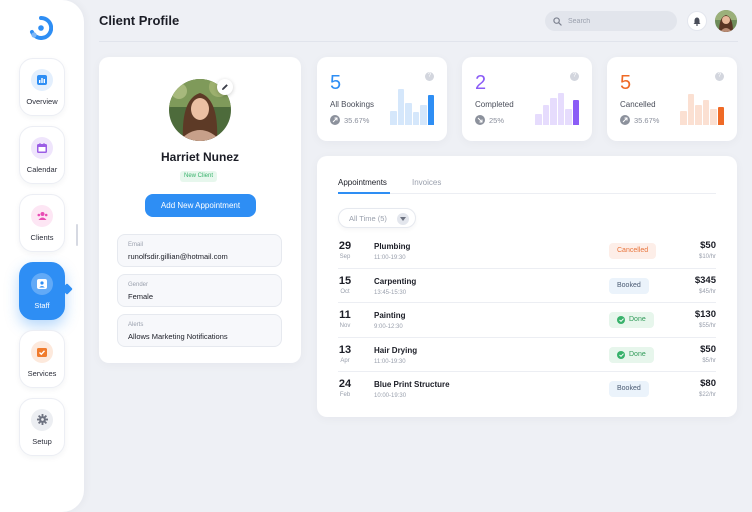  What do you see at coordinates (527, 186) in the screenshot?
I see `tab-bar: Appointments Invoices` at bounding box center [527, 186].